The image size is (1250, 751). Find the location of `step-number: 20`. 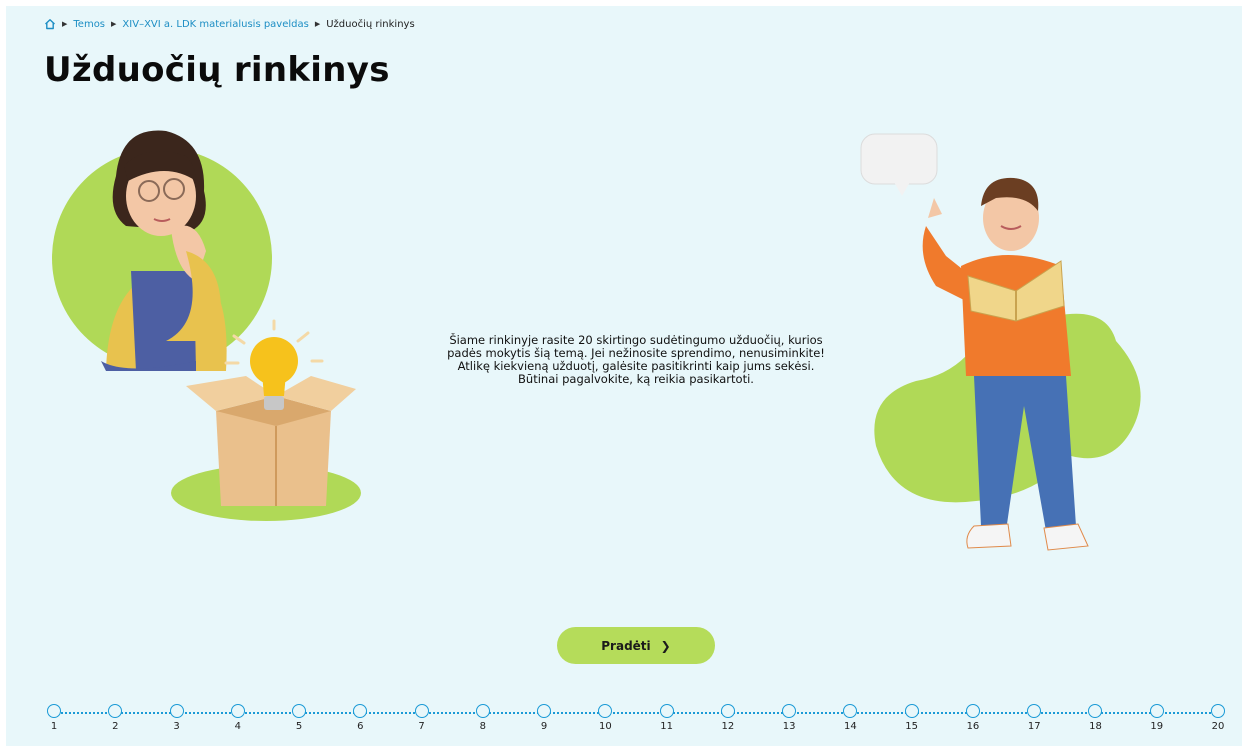

step-number: 20 is located at coordinates (1218, 726).